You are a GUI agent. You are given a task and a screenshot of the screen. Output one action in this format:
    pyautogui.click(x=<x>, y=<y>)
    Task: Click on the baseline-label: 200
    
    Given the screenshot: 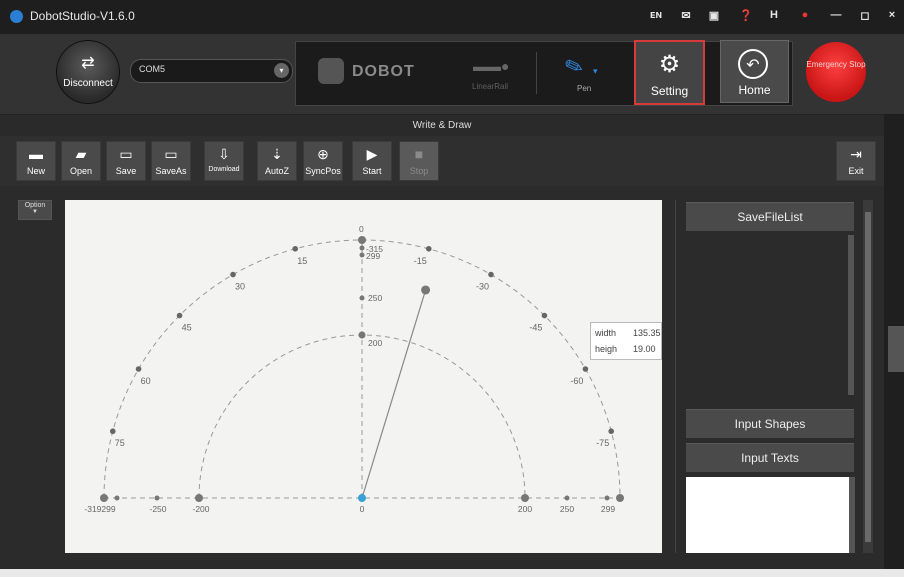 What is the action you would take?
    pyautogui.click(x=525, y=509)
    